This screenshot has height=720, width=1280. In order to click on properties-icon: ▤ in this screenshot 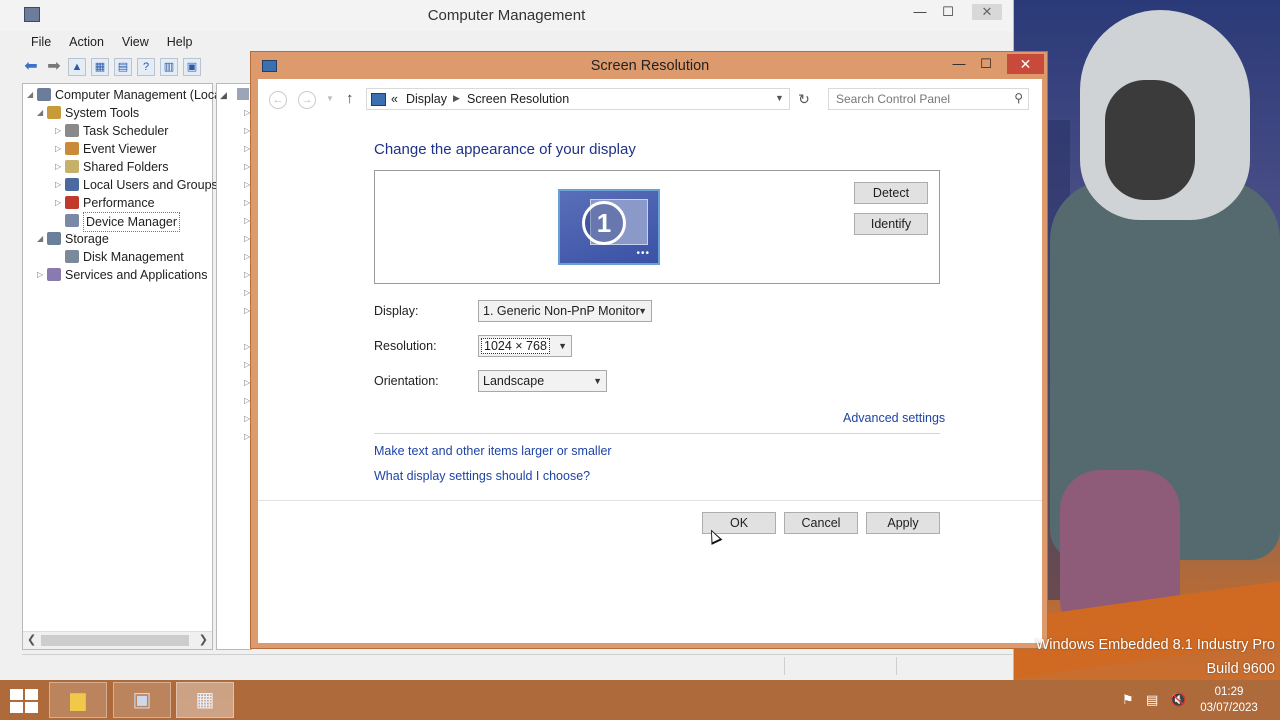, I will do `click(123, 67)`.